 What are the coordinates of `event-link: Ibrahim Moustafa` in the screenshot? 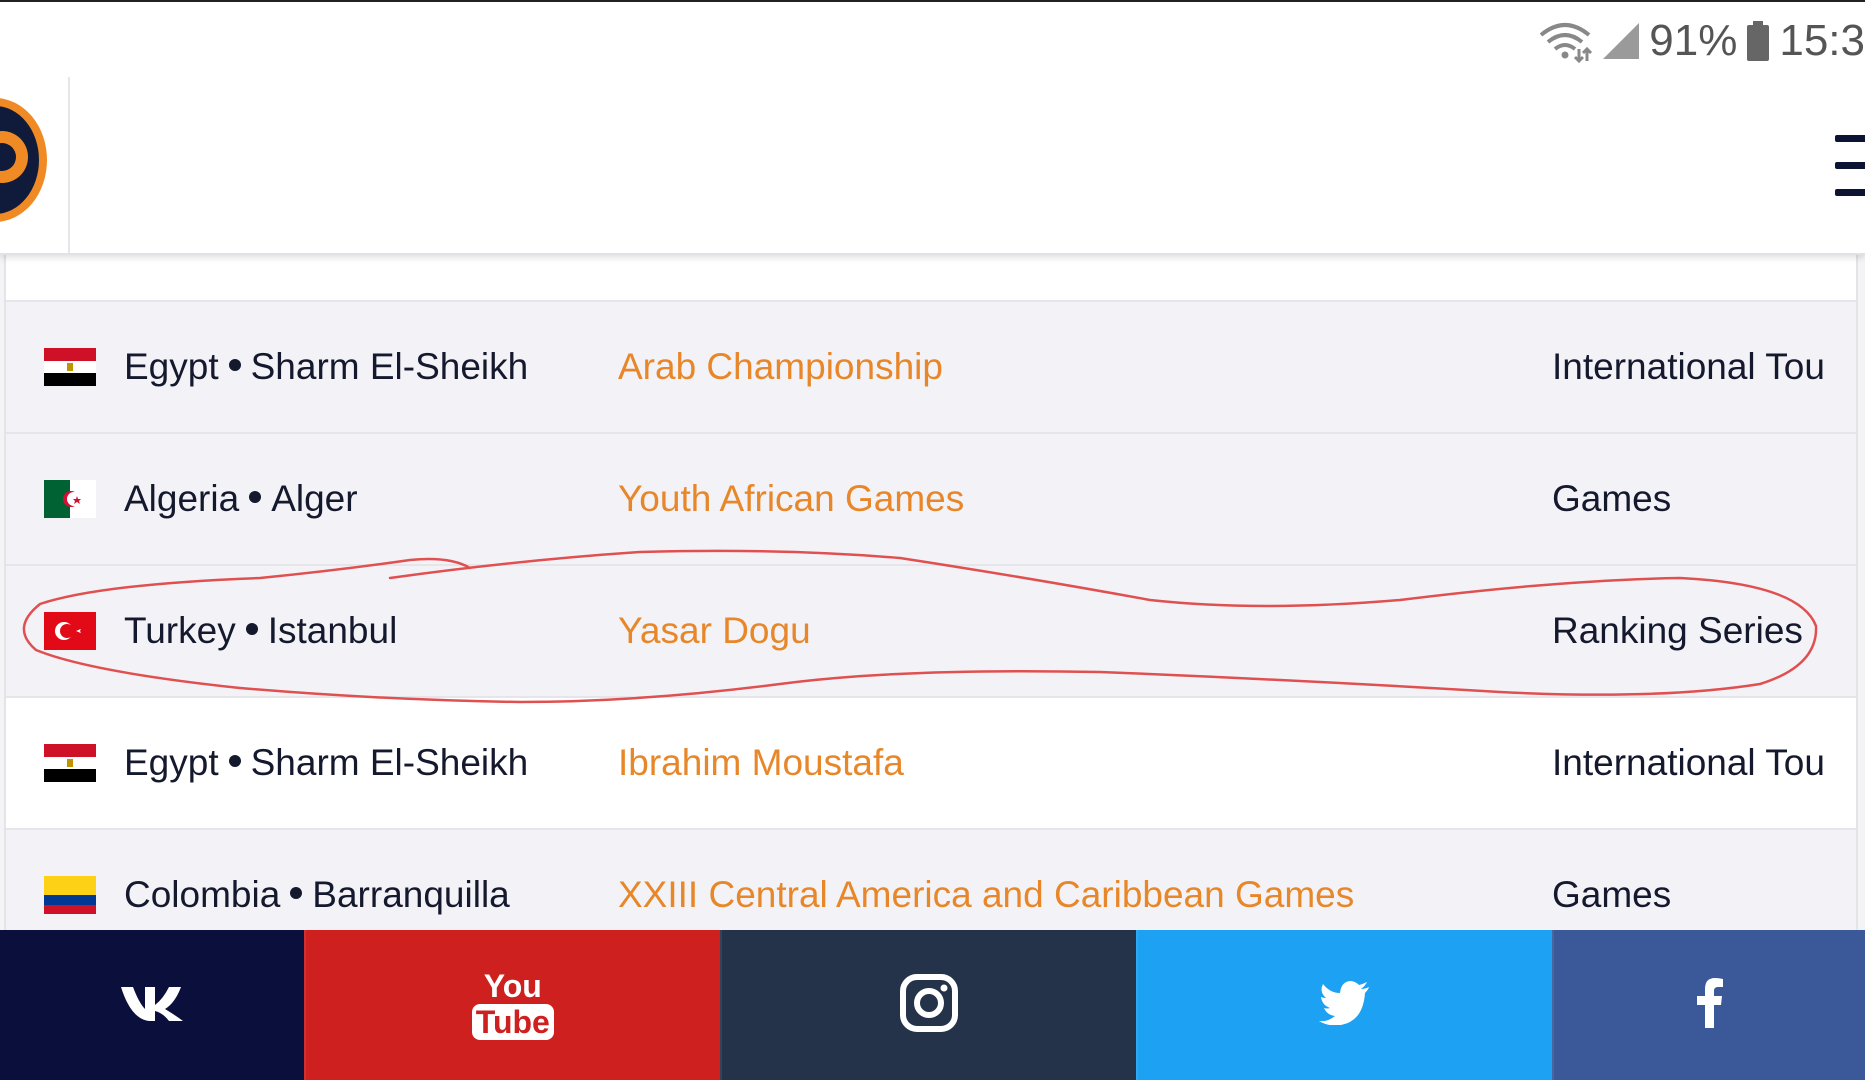 It's located at (761, 763).